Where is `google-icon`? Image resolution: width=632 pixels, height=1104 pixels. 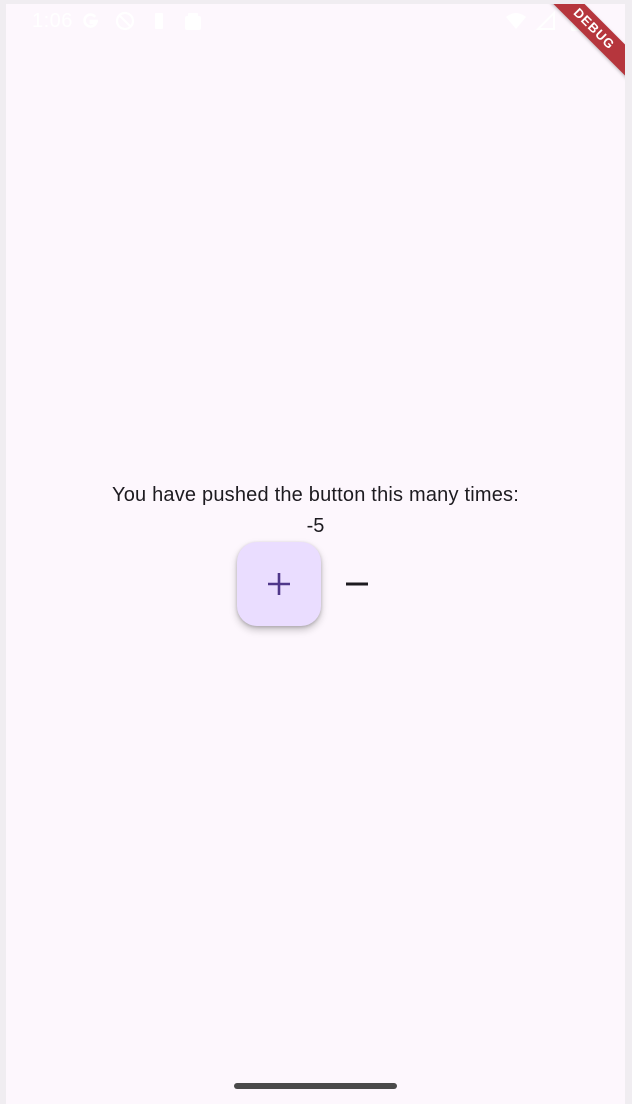
google-icon is located at coordinates (91, 21).